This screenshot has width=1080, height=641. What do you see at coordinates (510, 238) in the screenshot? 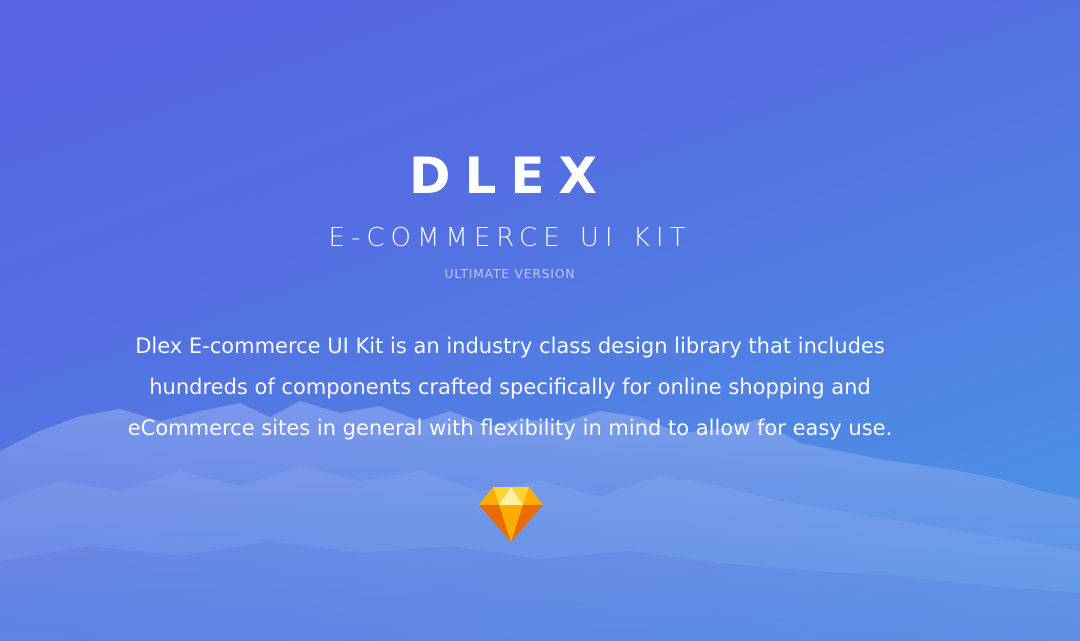
I see `kit-subtitle: E-COMMERCE UI KIT` at bounding box center [510, 238].